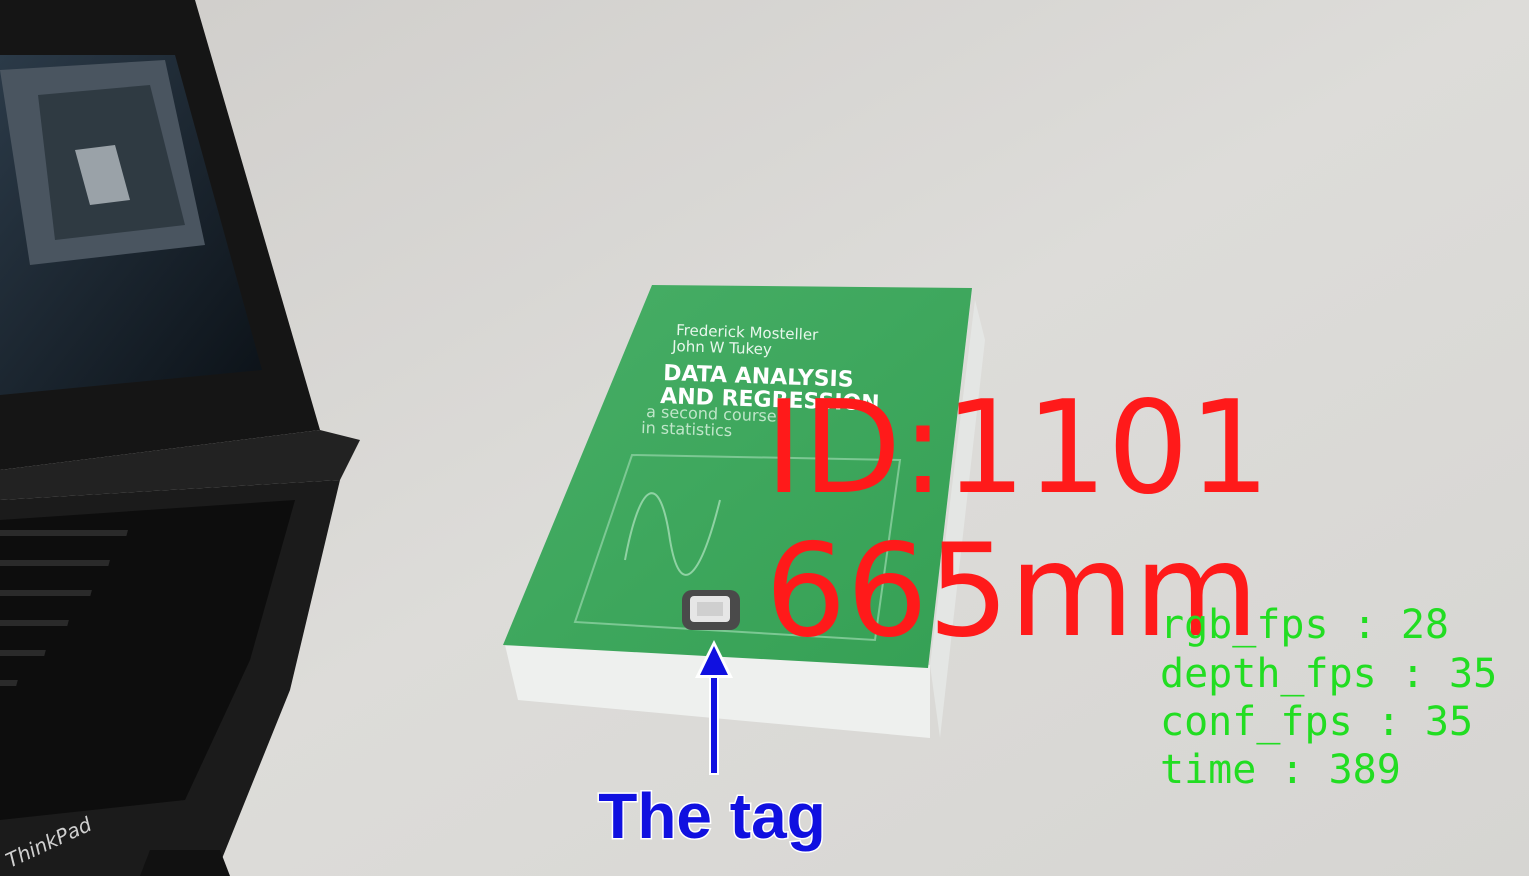 The width and height of the screenshot is (1529, 876). What do you see at coordinates (1017, 448) in the screenshot?
I see `tag-id-readout: ID:1101` at bounding box center [1017, 448].